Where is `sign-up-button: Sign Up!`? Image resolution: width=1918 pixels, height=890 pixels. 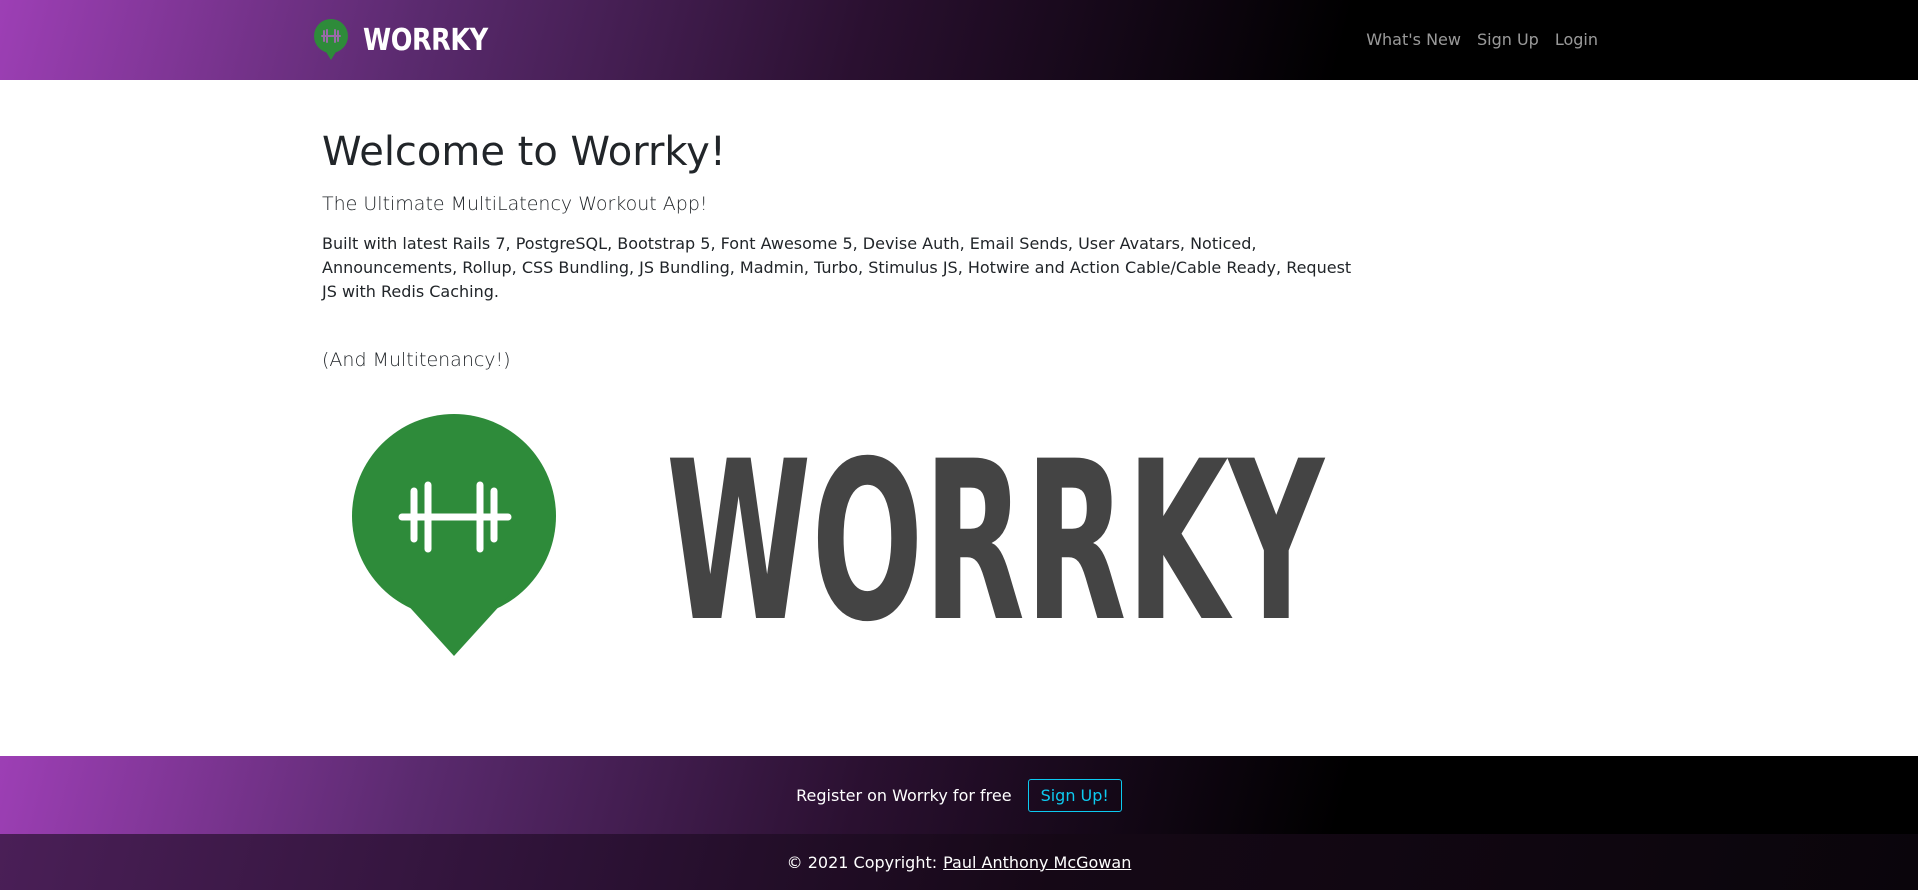
sign-up-button: Sign Up! is located at coordinates (1074, 795).